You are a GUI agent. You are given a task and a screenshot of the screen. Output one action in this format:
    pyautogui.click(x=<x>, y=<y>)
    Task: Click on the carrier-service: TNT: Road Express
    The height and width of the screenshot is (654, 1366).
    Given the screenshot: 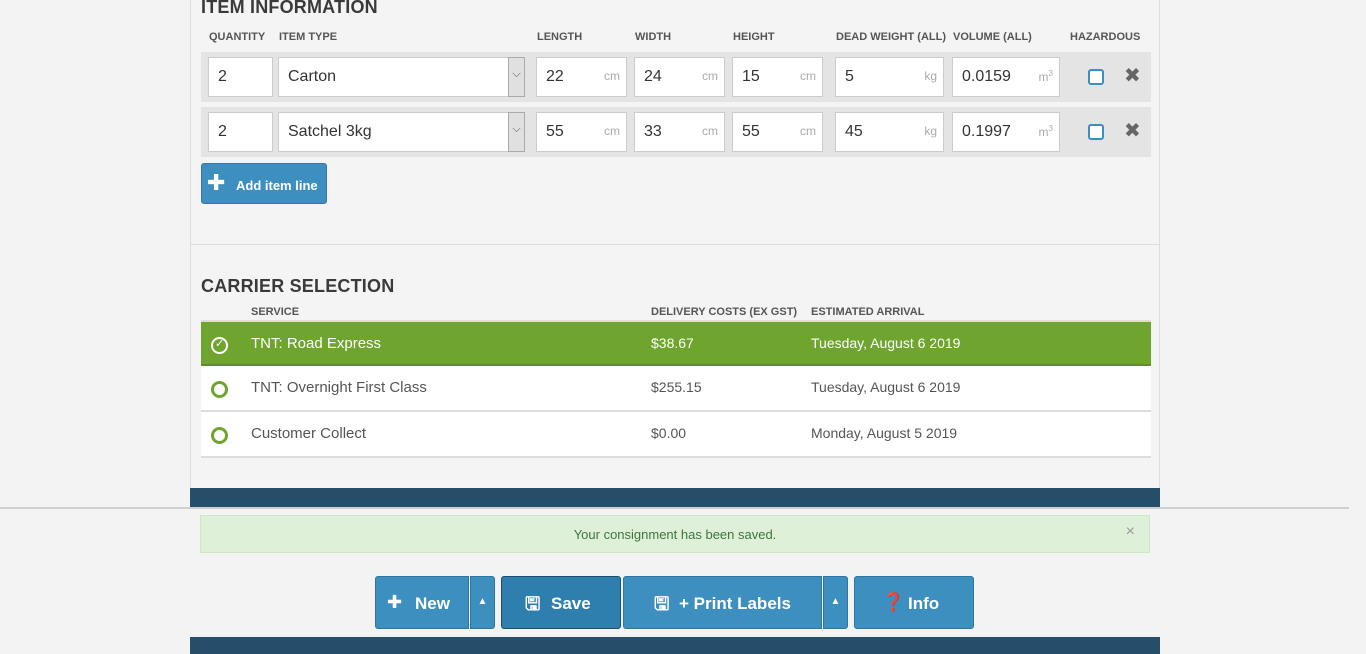 What is the action you would take?
    pyautogui.click(x=316, y=343)
    